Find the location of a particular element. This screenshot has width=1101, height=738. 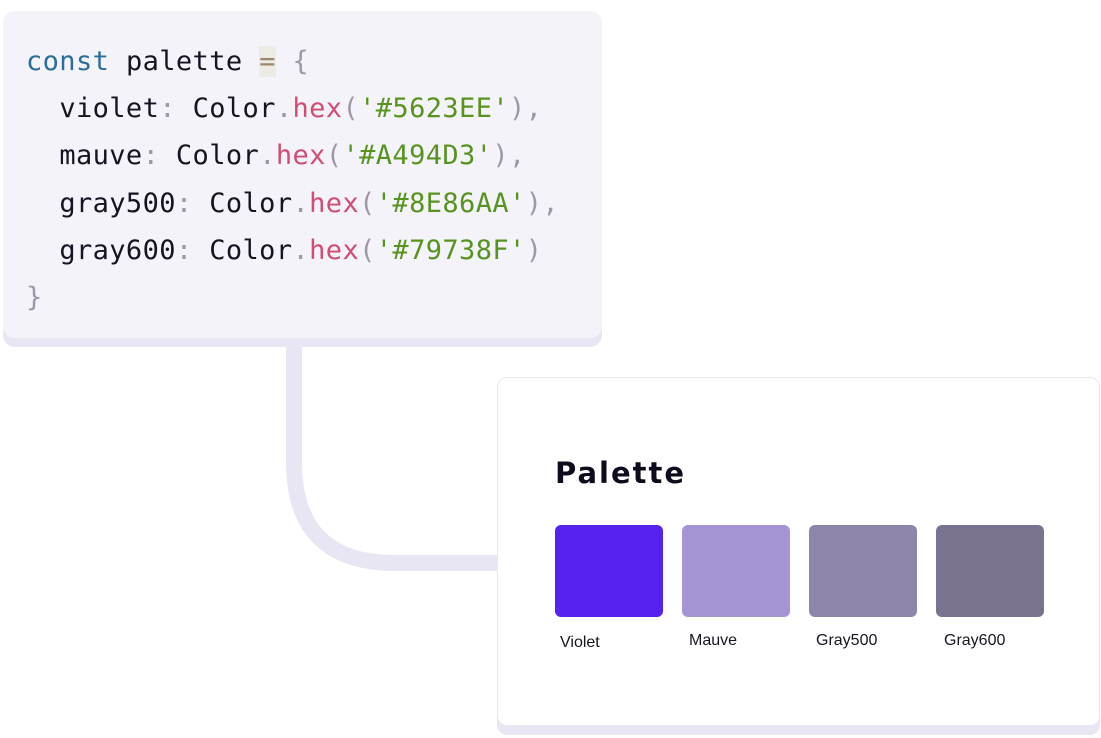

swatch-gray500 is located at coordinates (863, 571).